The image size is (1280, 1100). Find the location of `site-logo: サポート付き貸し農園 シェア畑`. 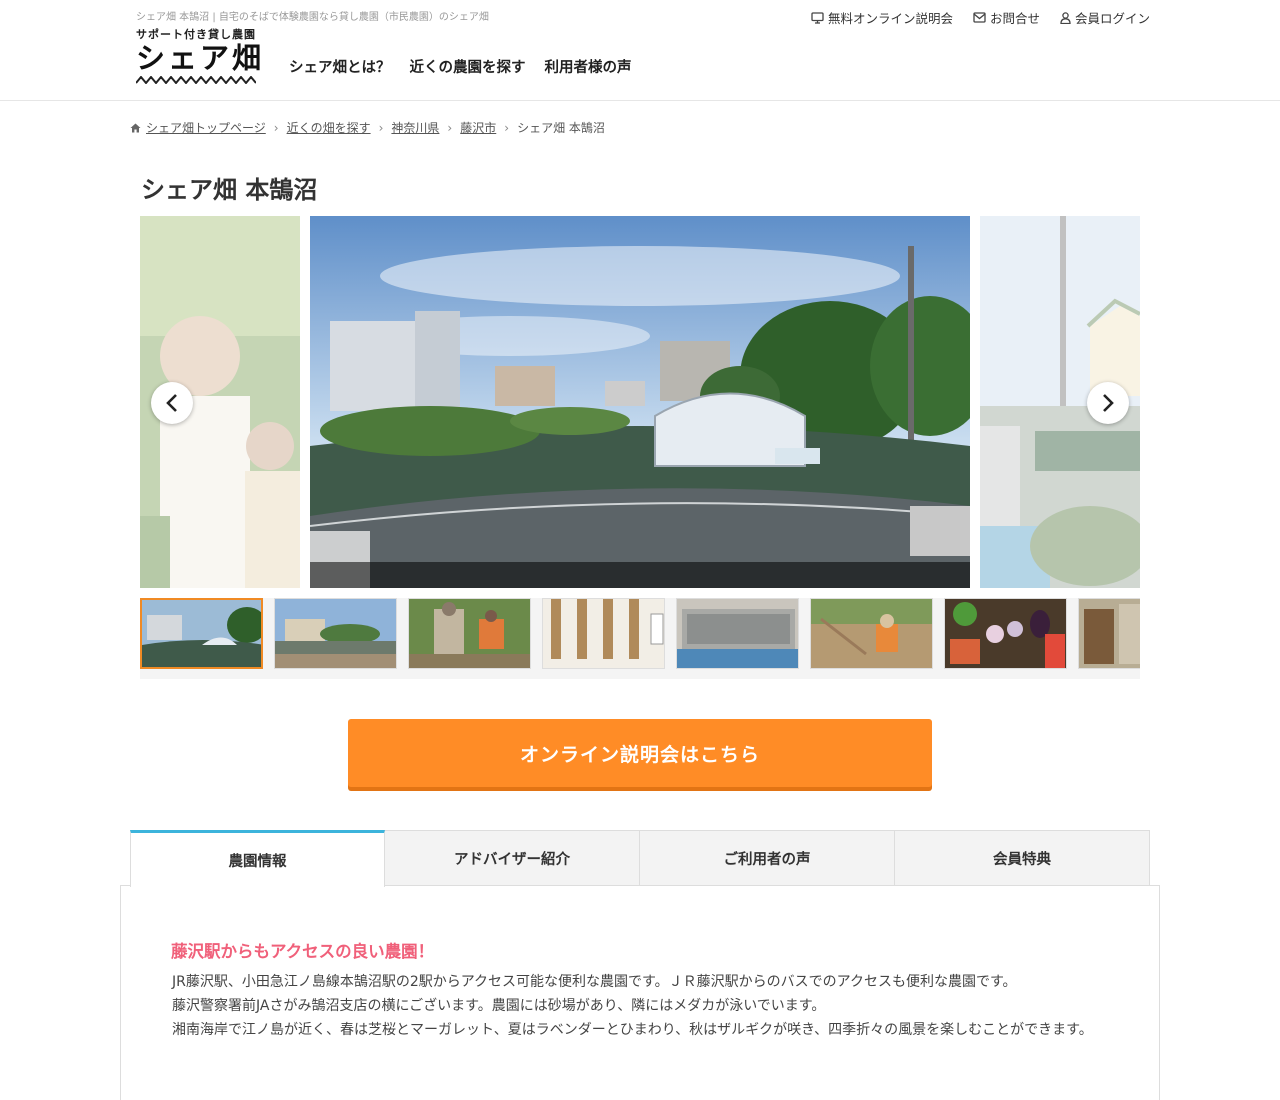

site-logo: サポート付き貸し農園 シェア畑 is located at coordinates (198, 57).